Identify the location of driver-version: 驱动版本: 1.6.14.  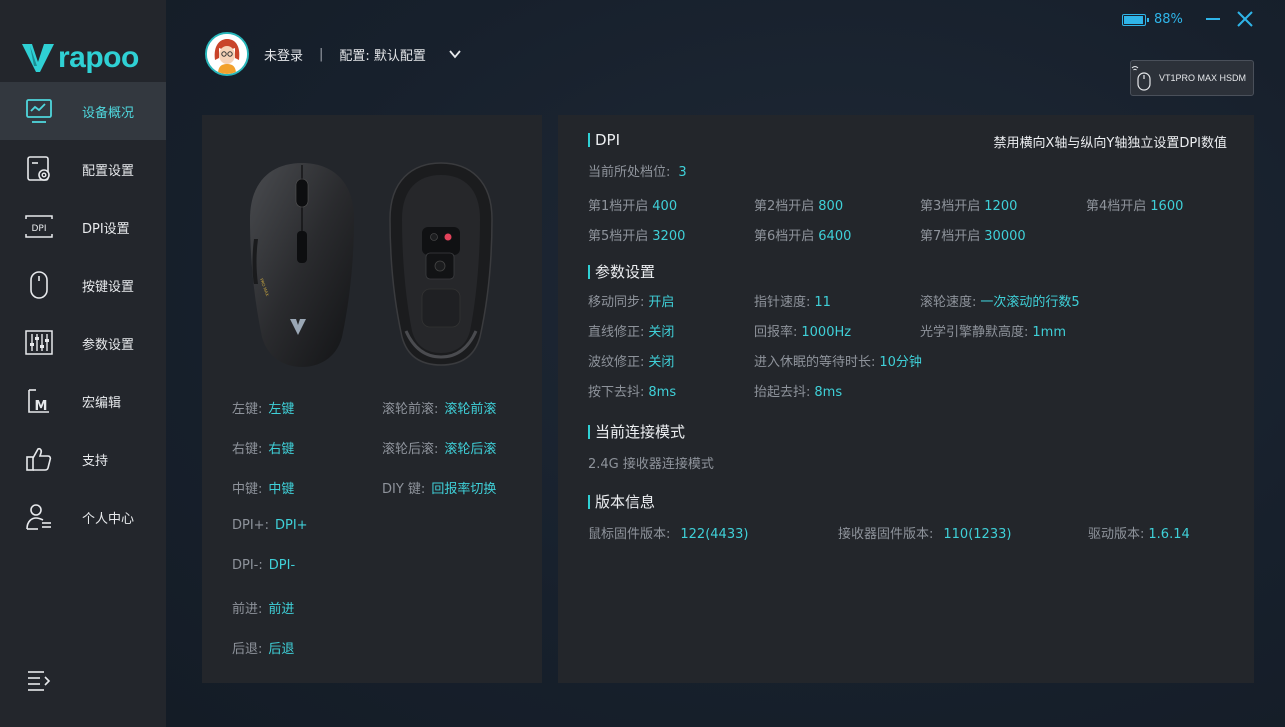
(1139, 532).